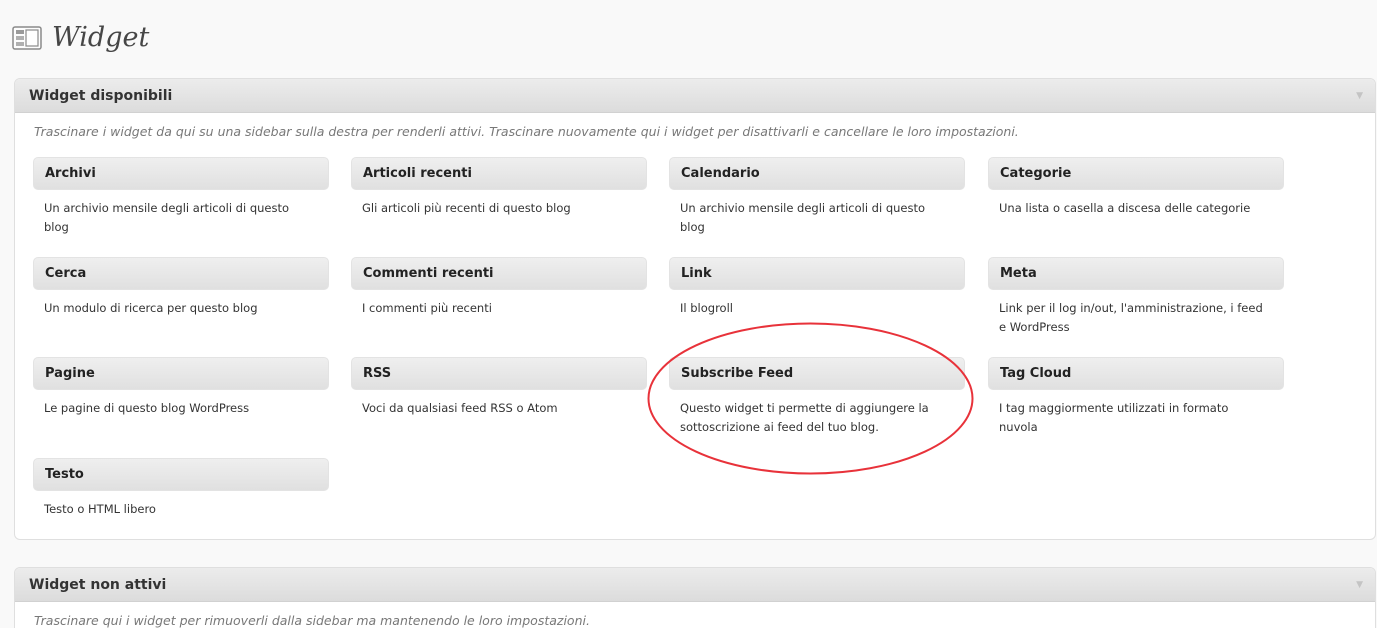 This screenshot has height=628, width=1377. I want to click on widget-description: Testo o HTML libero, so click(100, 509).